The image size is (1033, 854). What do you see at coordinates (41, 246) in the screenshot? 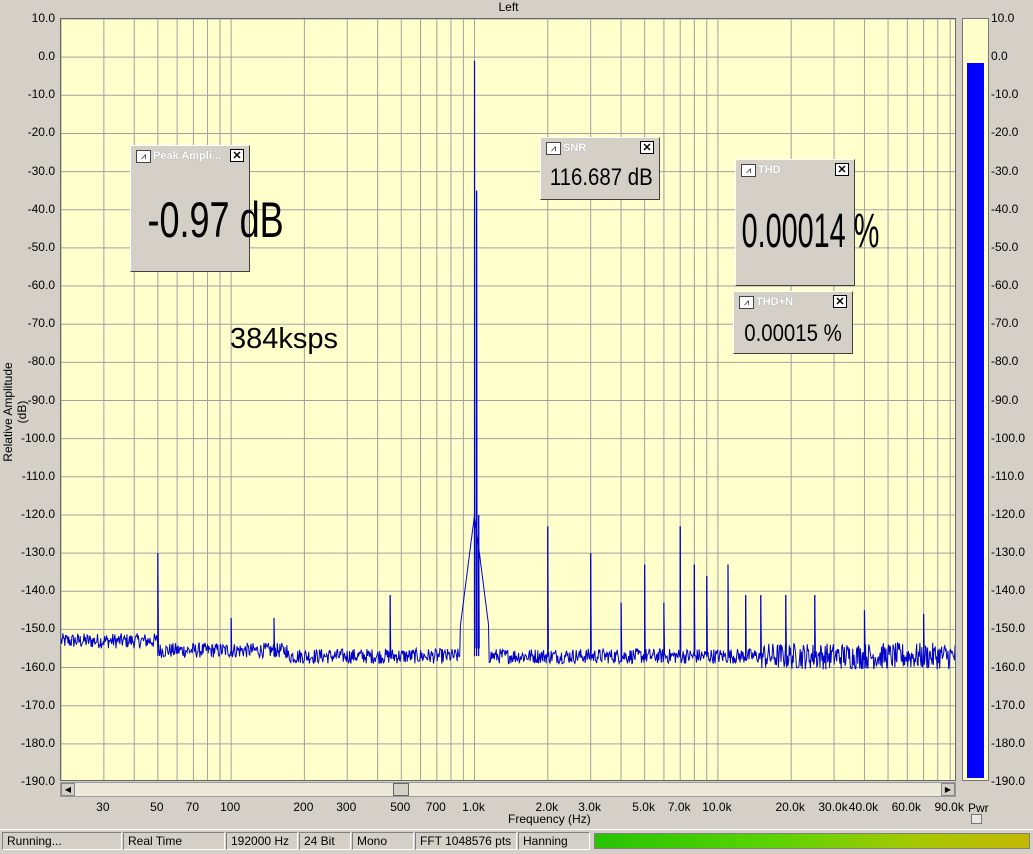
I see `y-tick-label: -50.0` at bounding box center [41, 246].